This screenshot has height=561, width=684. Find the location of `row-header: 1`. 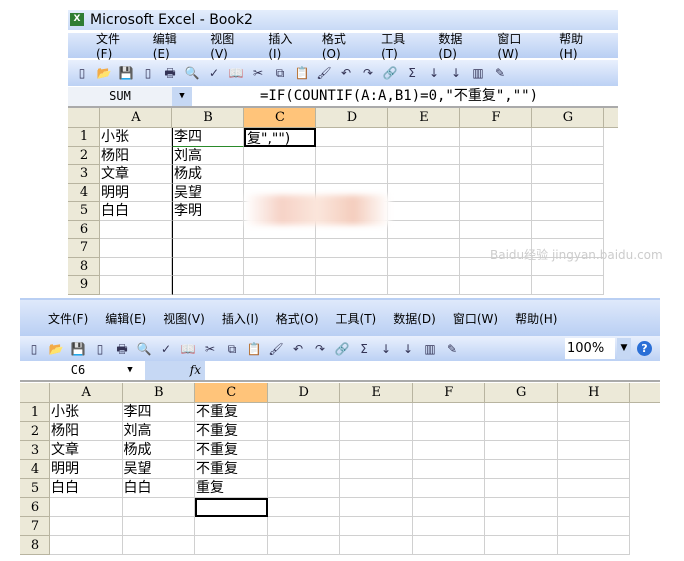

row-header: 1 is located at coordinates (84, 137).